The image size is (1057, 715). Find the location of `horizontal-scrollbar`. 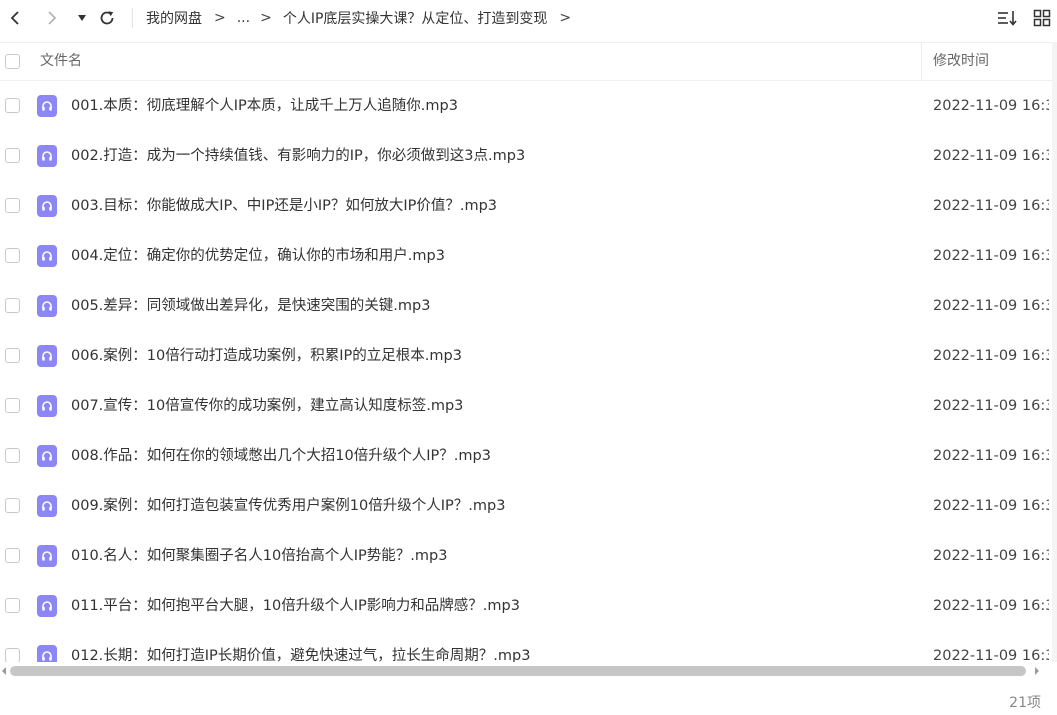

horizontal-scrollbar is located at coordinates (528, 670).